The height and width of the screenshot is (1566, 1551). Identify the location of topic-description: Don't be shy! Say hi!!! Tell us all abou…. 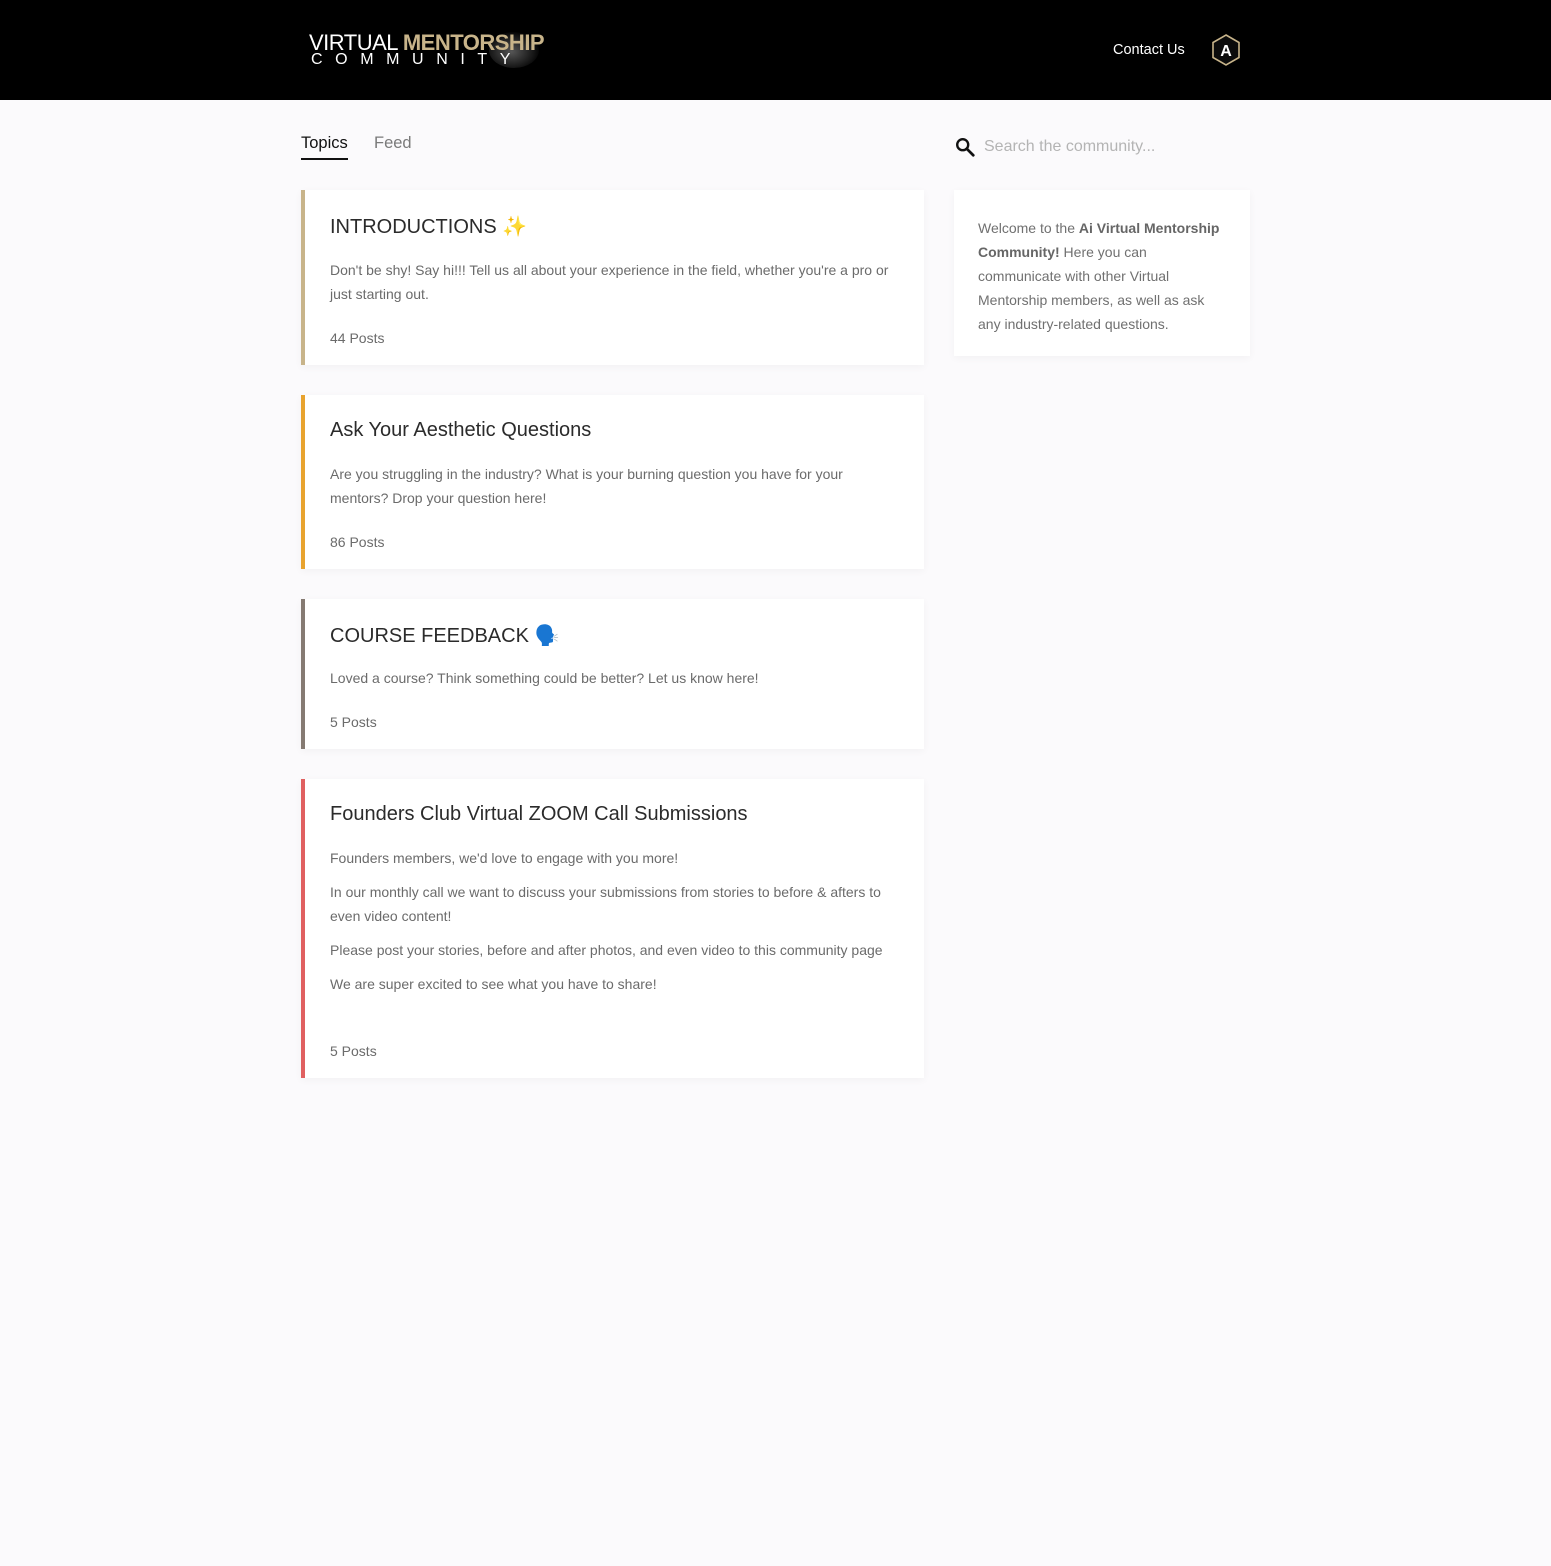
(613, 287).